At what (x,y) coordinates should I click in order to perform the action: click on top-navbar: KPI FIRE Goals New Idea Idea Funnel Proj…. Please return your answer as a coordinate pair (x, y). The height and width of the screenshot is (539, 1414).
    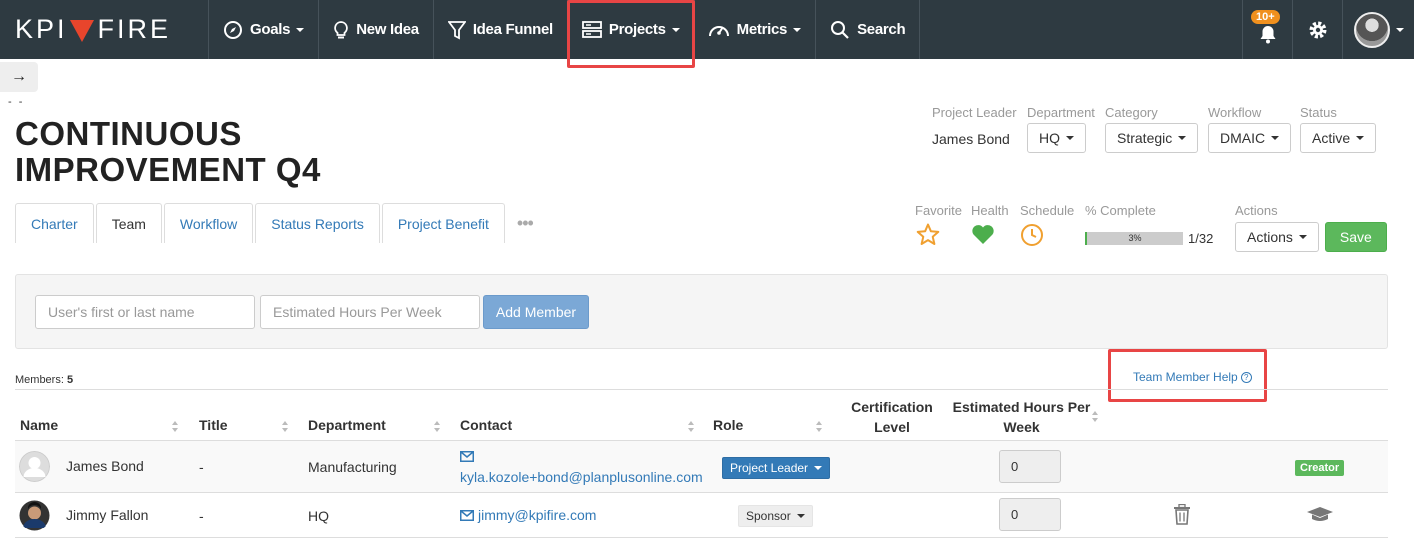
    Looking at the image, I should click on (707, 34).